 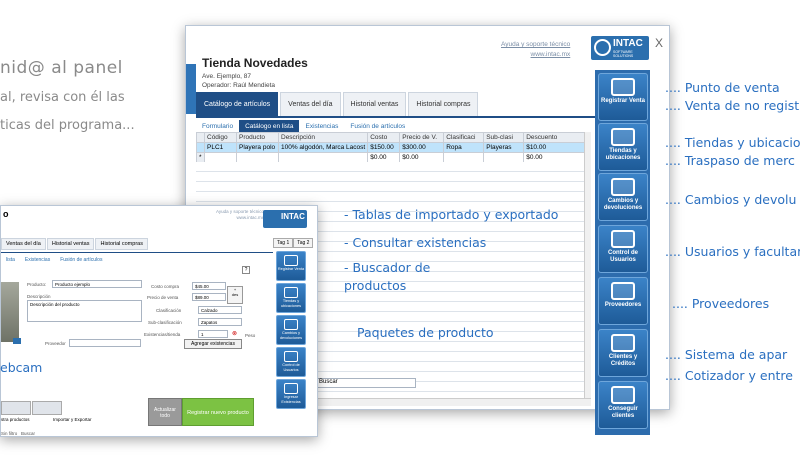 I want to click on store-operator: Operador: Raúl Mendieta, so click(x=238, y=85).